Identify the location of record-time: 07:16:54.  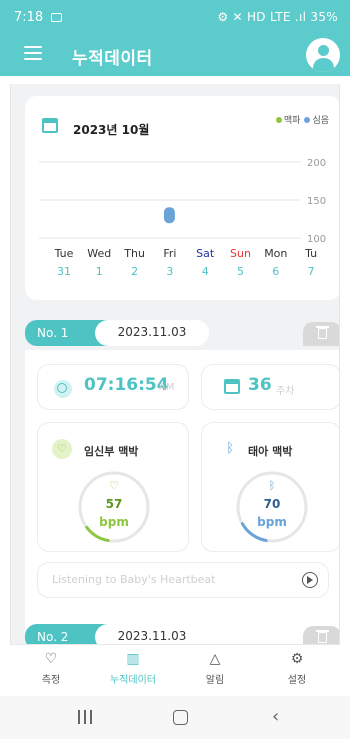
(126, 385).